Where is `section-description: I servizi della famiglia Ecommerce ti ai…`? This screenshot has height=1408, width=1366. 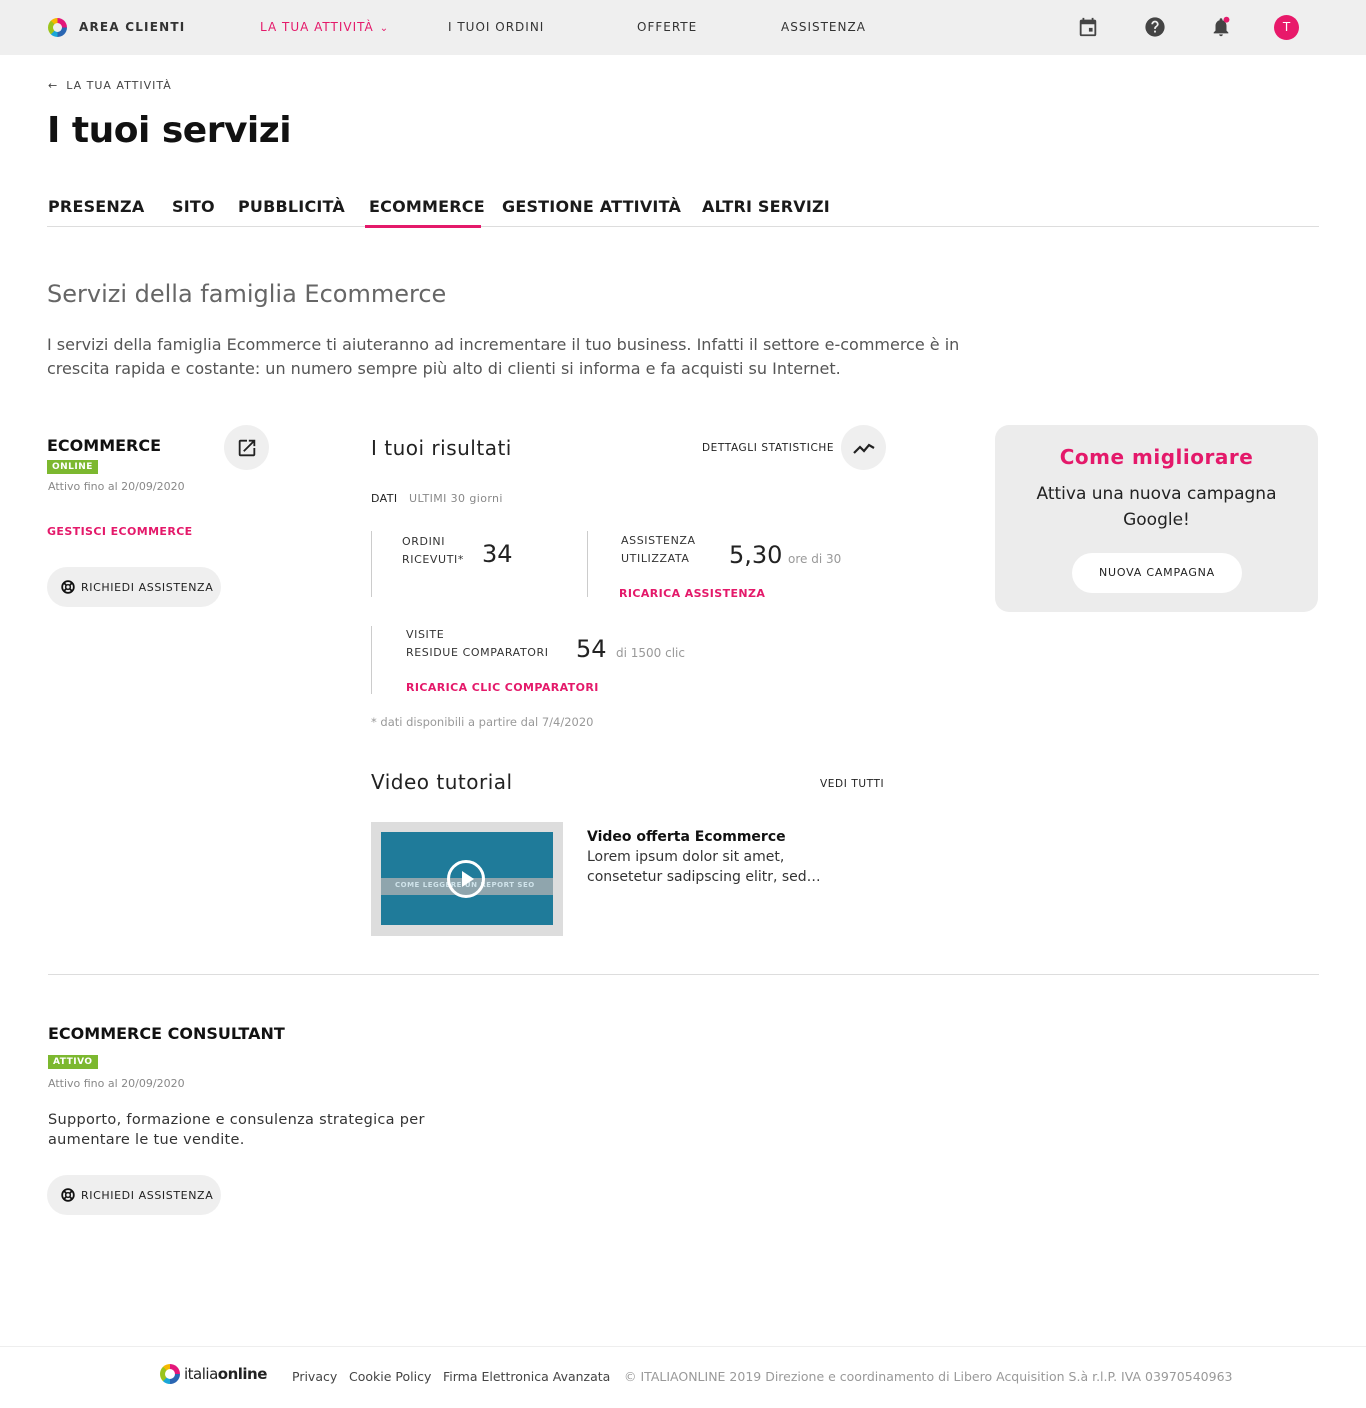
section-description: I servizi della famiglia Ecommerce ti ai… is located at coordinates (503, 356).